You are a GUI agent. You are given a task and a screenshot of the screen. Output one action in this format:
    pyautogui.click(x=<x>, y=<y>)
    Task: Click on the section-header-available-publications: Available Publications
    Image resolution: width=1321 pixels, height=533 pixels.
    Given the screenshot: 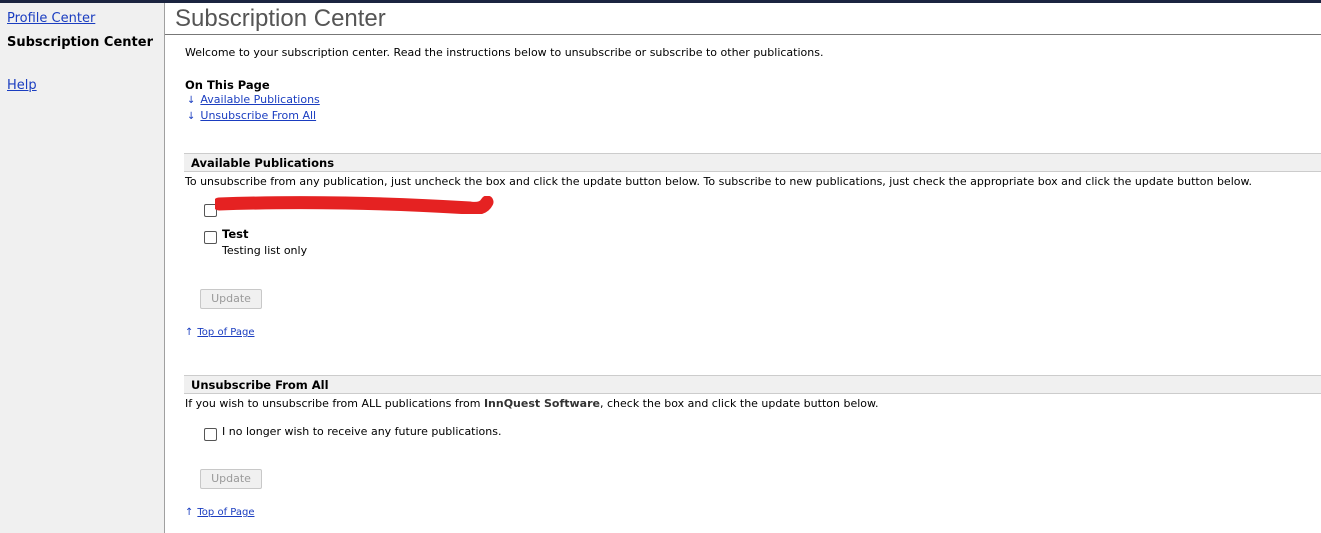 What is the action you would take?
    pyautogui.click(x=752, y=162)
    